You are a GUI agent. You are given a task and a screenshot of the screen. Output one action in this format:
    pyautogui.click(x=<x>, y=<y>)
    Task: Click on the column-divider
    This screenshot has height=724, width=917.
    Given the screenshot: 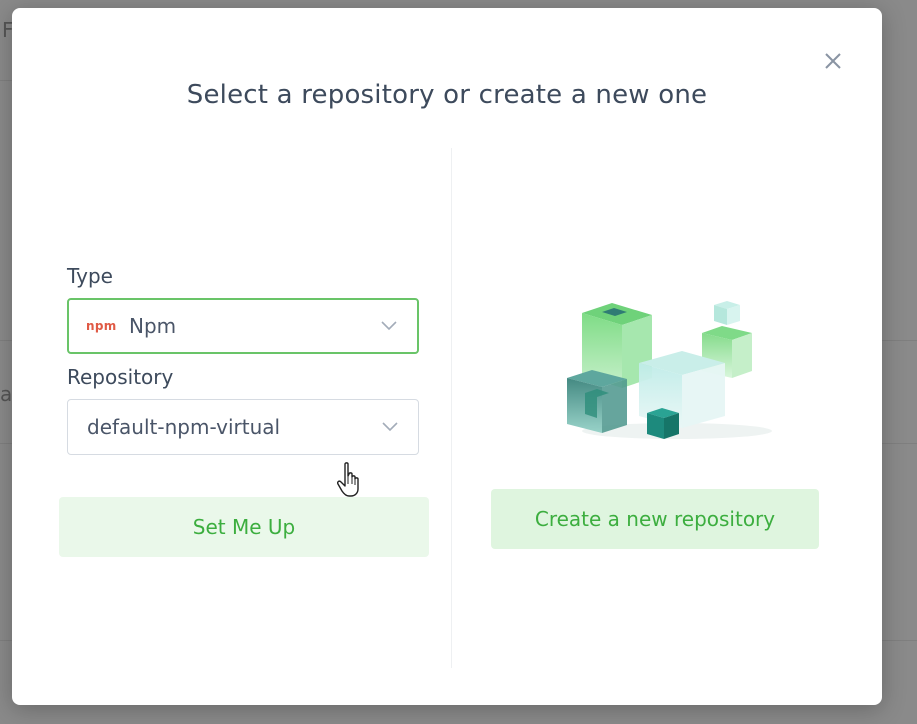 What is the action you would take?
    pyautogui.click(x=451, y=408)
    